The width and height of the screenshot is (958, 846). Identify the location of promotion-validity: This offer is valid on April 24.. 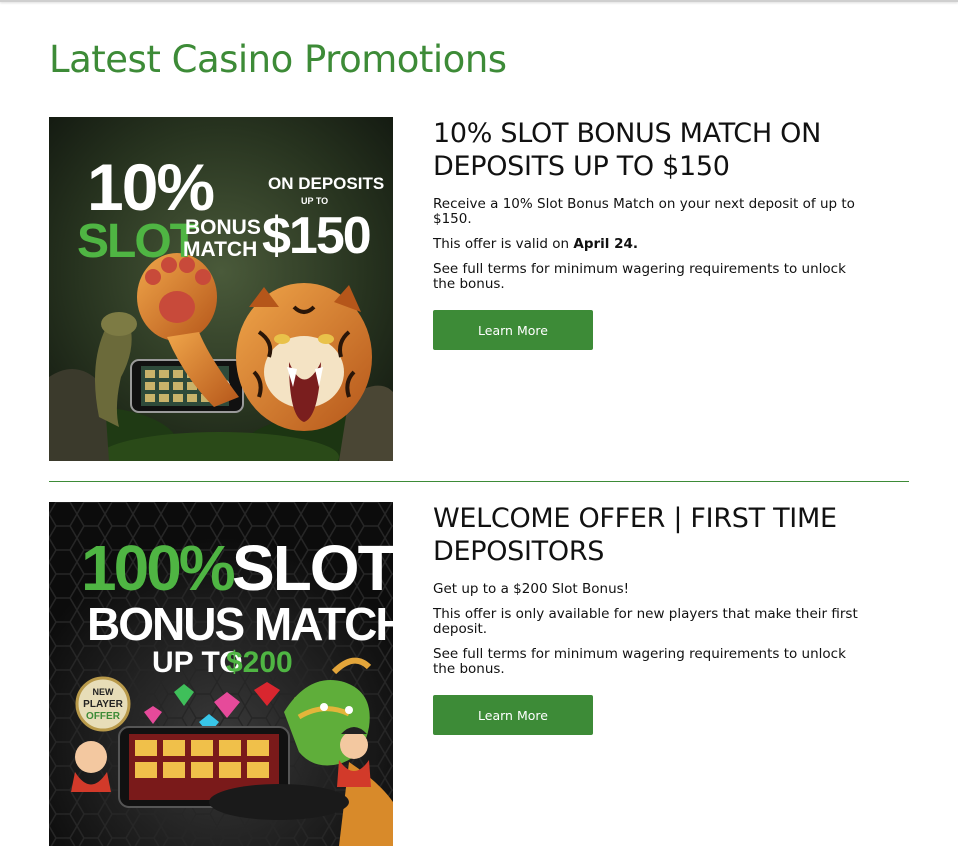
(648, 244).